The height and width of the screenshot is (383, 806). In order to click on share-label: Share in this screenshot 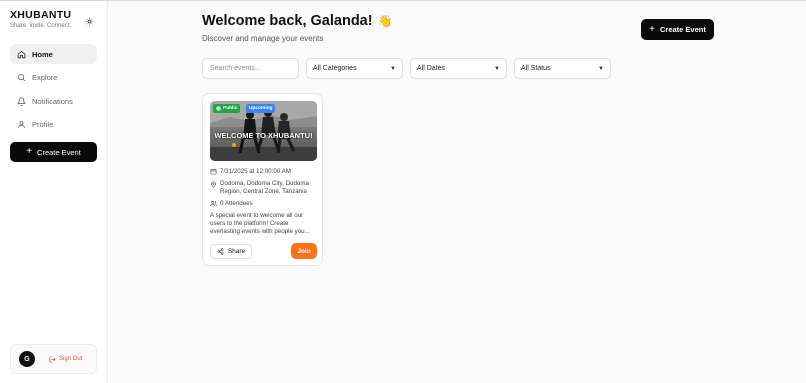, I will do `click(236, 251)`.